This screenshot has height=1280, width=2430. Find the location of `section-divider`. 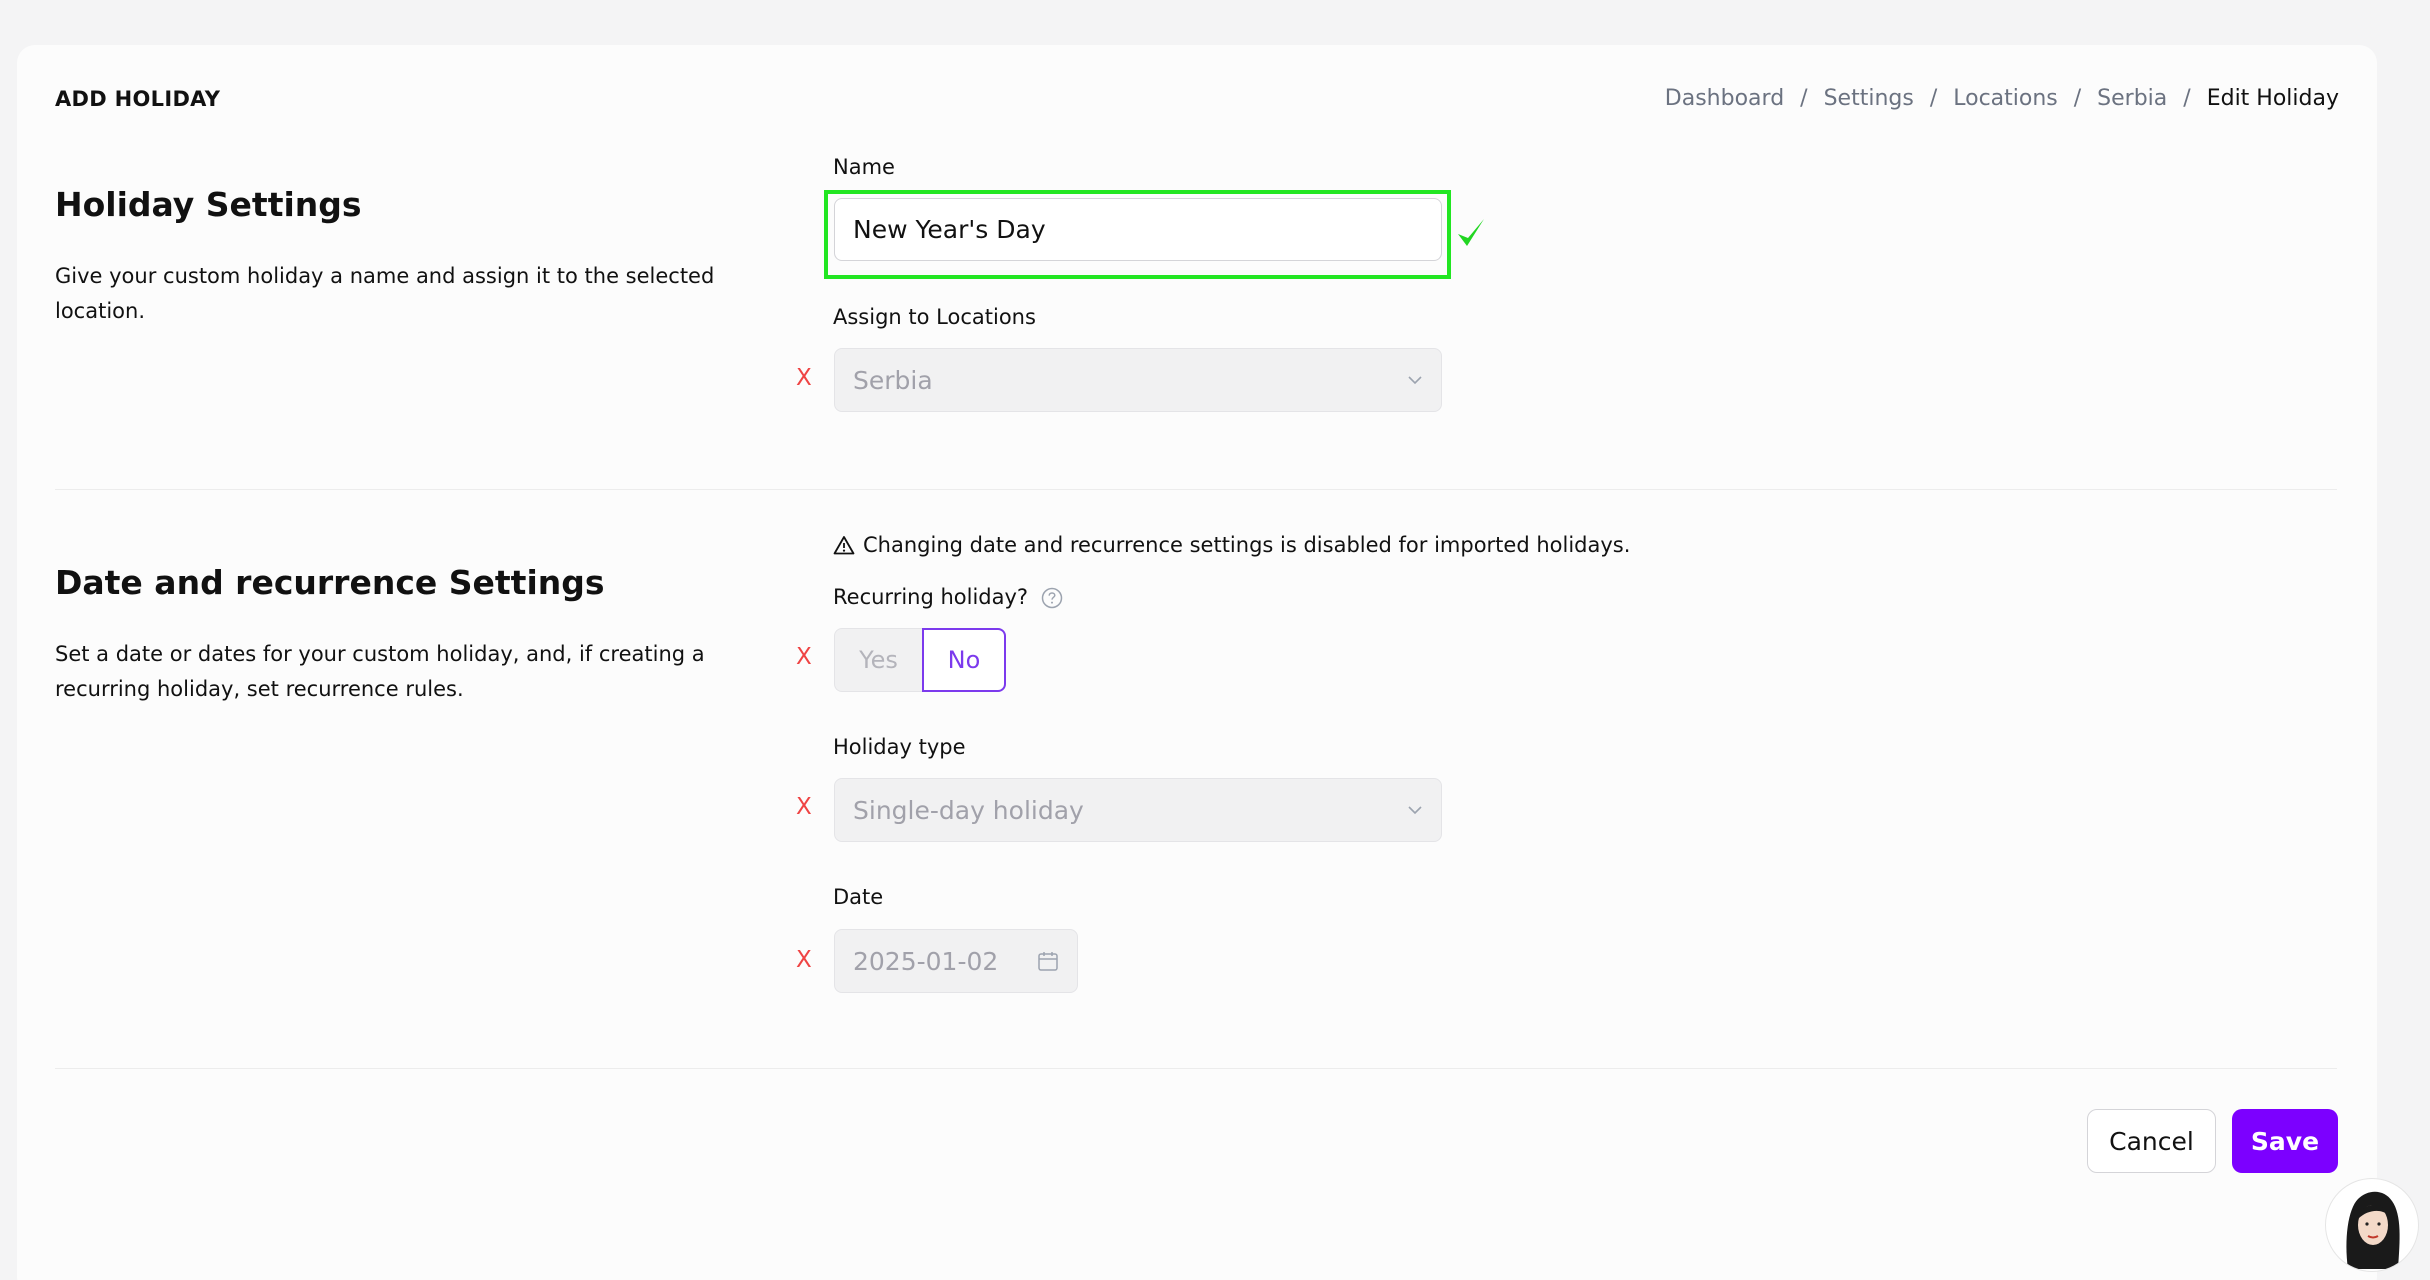

section-divider is located at coordinates (1196, 489).